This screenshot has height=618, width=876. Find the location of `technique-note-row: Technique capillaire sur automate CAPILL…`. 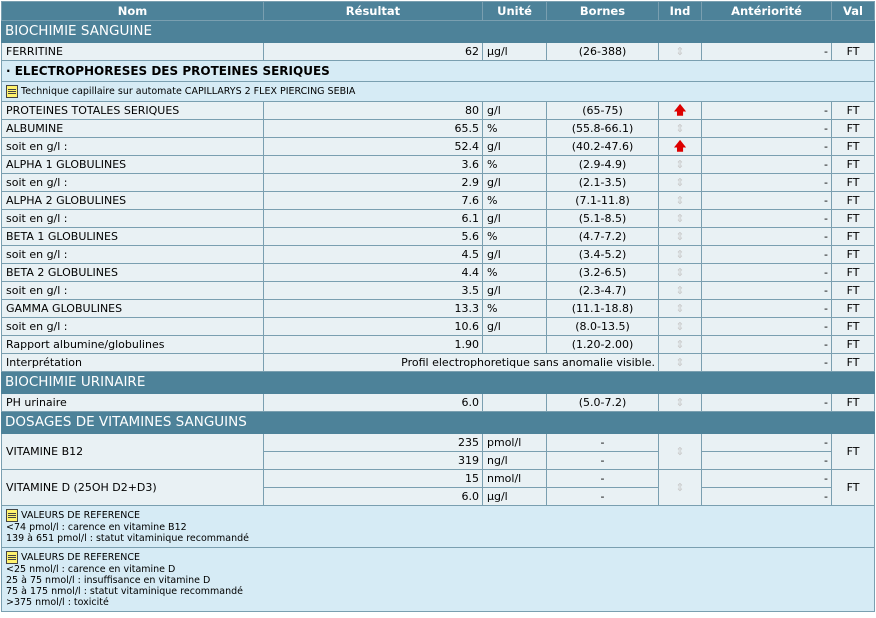

technique-note-row: Technique capillaire sur automate CAPILL… is located at coordinates (438, 91).